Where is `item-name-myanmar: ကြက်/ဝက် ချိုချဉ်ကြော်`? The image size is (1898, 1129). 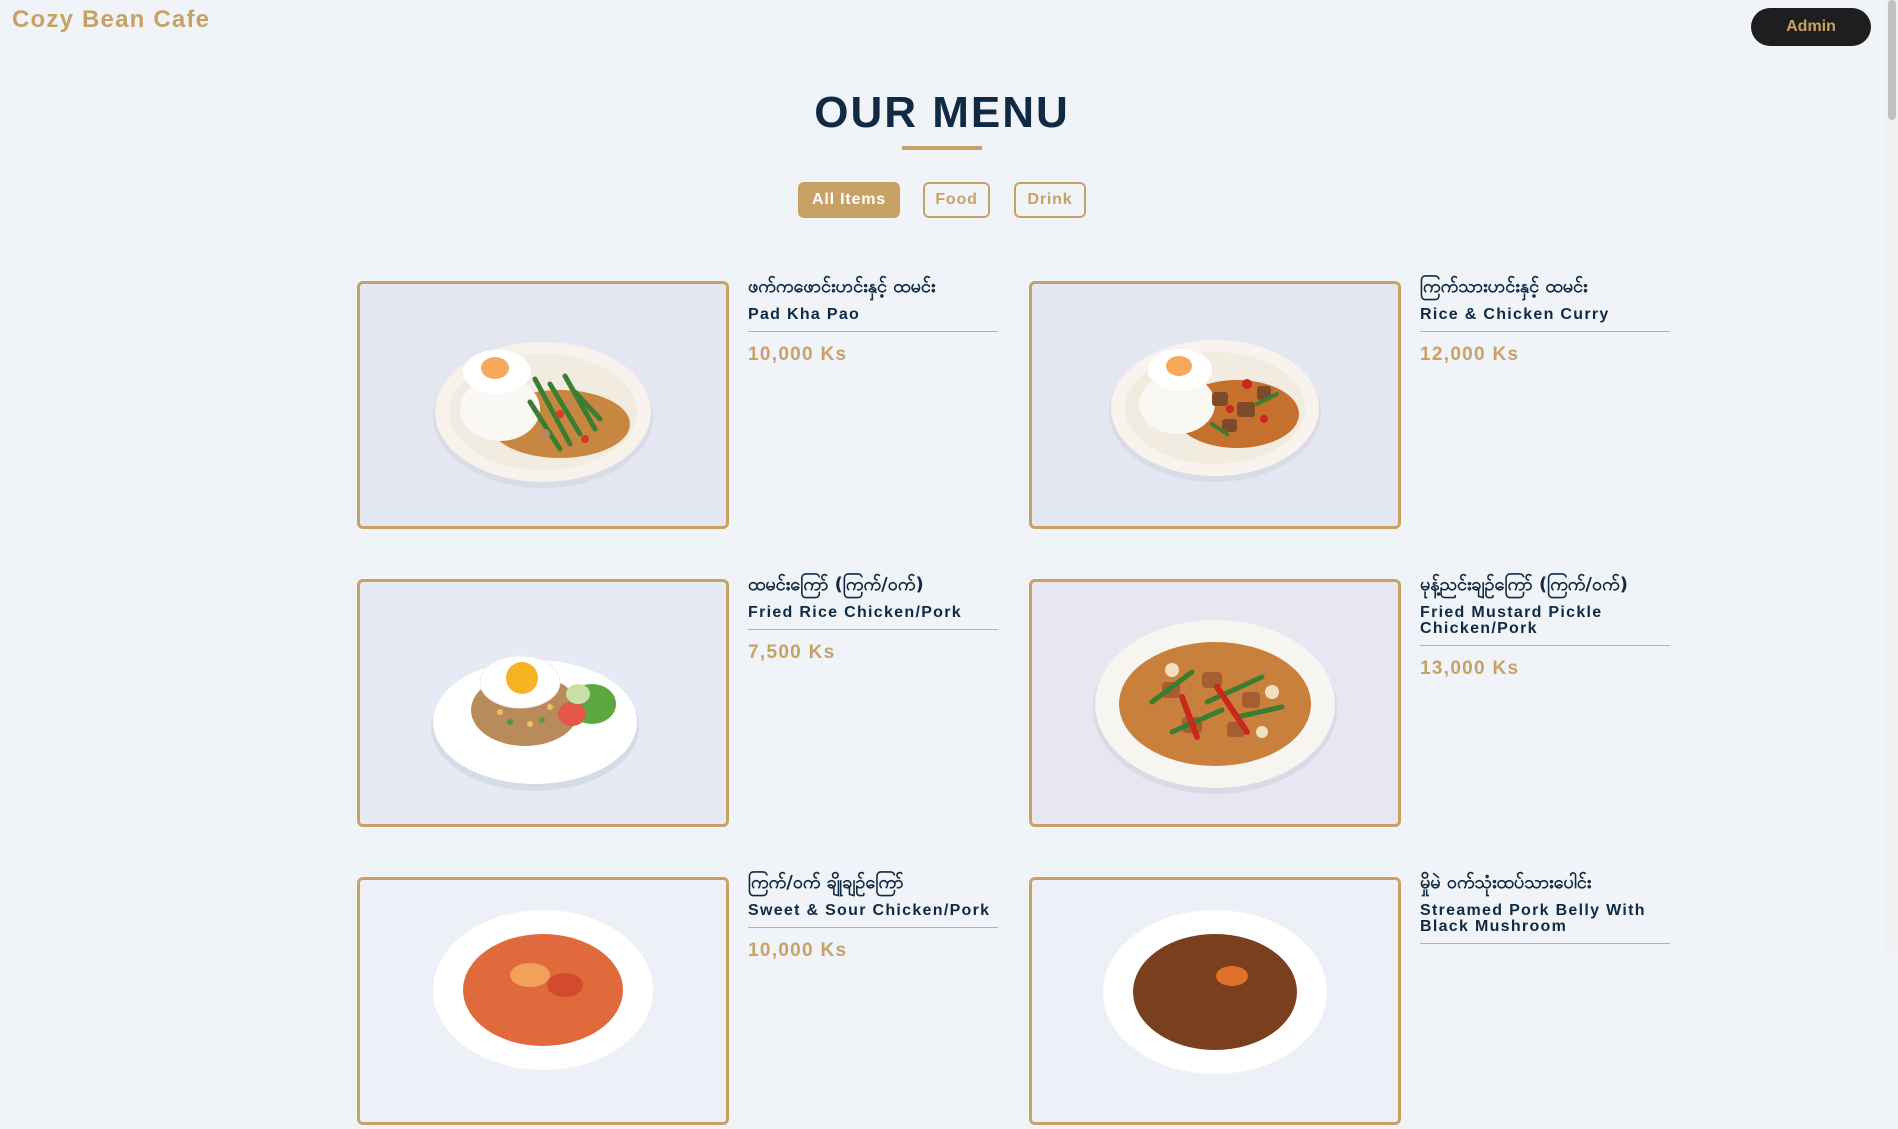
item-name-myanmar: ကြက်/ဝက် ချိုချဉ်ကြော် is located at coordinates (826, 882).